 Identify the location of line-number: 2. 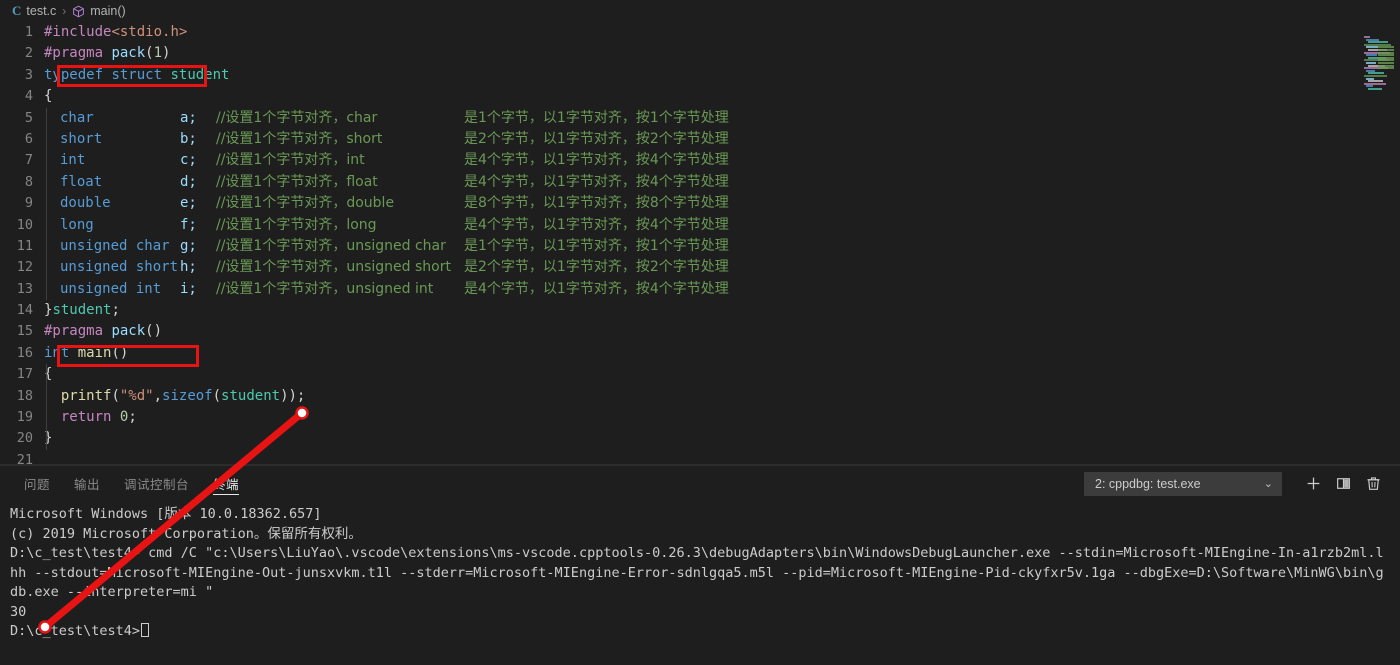
(28, 53).